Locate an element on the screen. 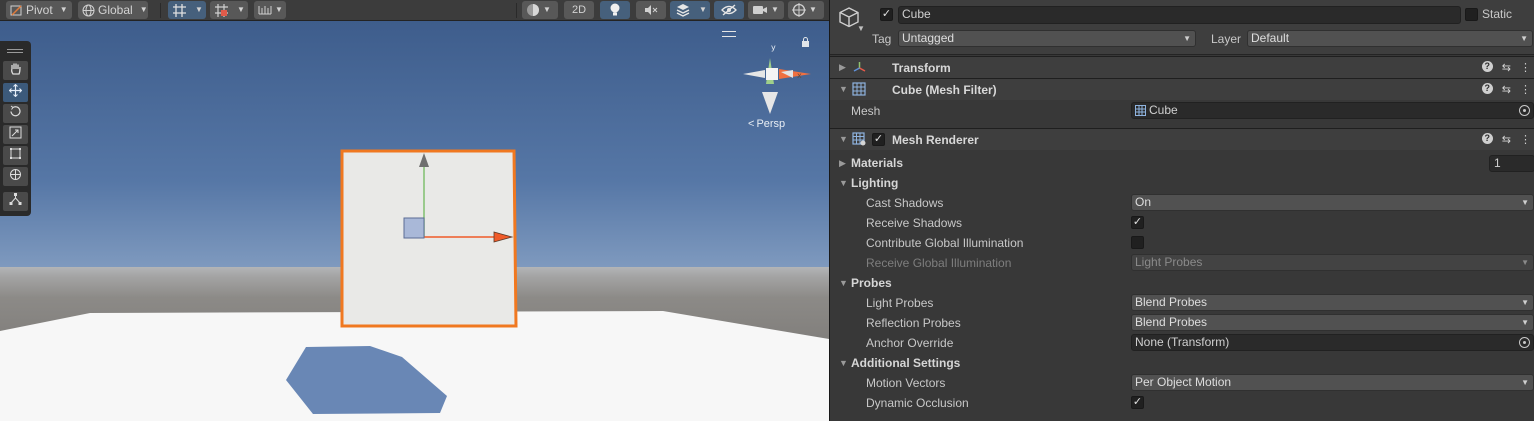 The image size is (1534, 421). receive-shadows-checkbox: ✓ is located at coordinates (1137, 222).